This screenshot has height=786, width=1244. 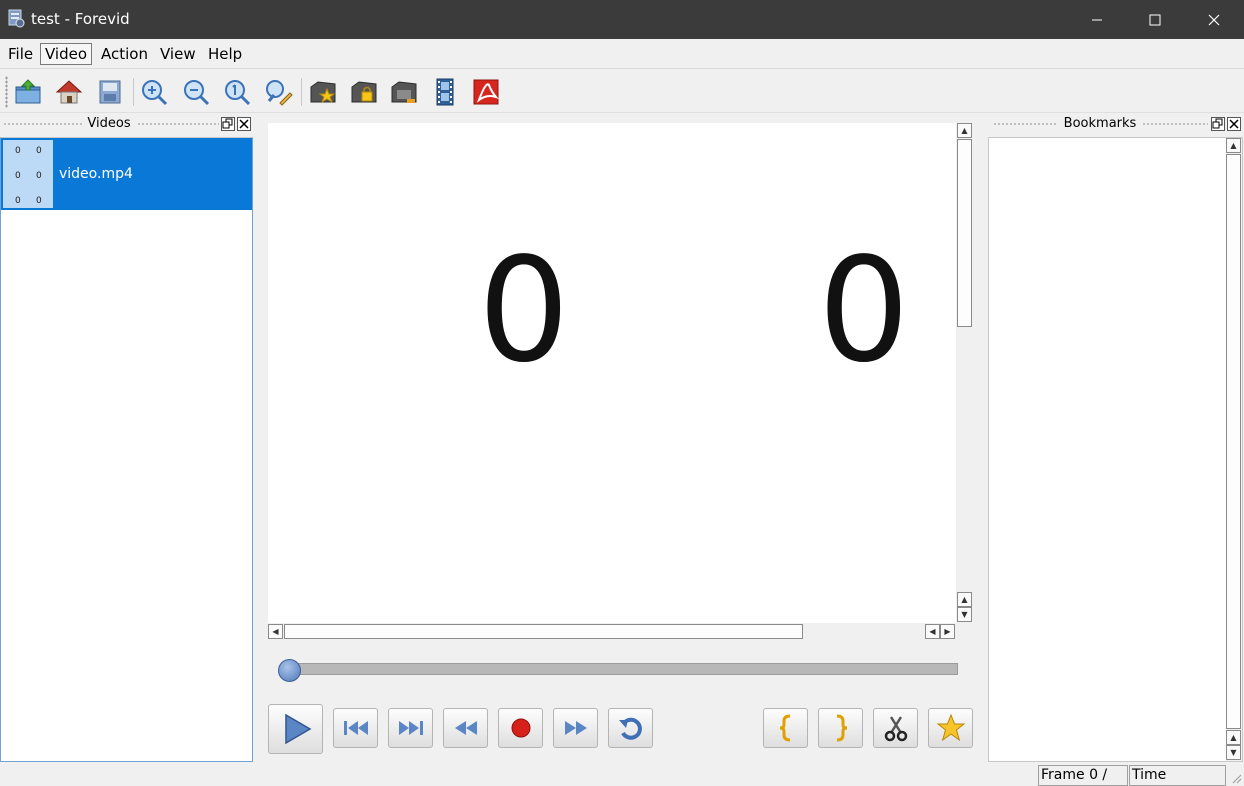 I want to click on rewind-button, so click(x=465, y=728).